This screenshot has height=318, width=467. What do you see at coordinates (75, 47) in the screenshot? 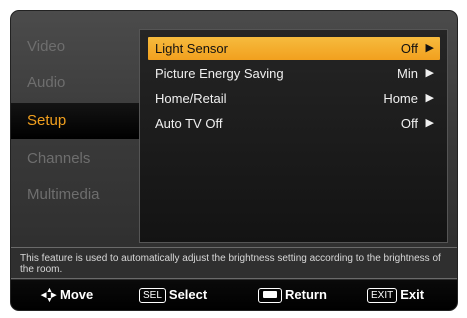
I see `sidebar-item-video: Video` at bounding box center [75, 47].